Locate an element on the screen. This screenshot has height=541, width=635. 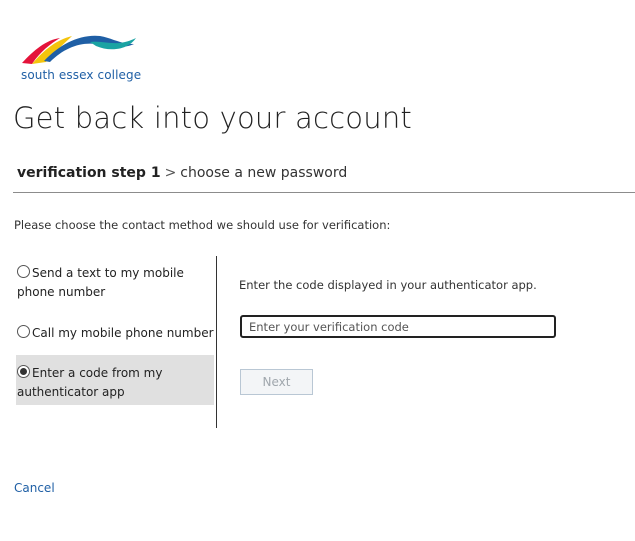
method-option-text: Send a text to my mobile phone number is located at coordinates (116, 283).